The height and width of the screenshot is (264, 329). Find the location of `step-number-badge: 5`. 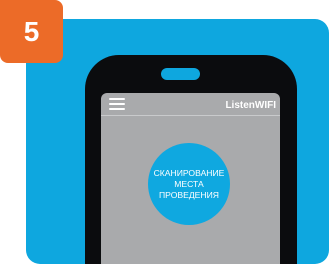

step-number-badge: 5 is located at coordinates (31, 31).